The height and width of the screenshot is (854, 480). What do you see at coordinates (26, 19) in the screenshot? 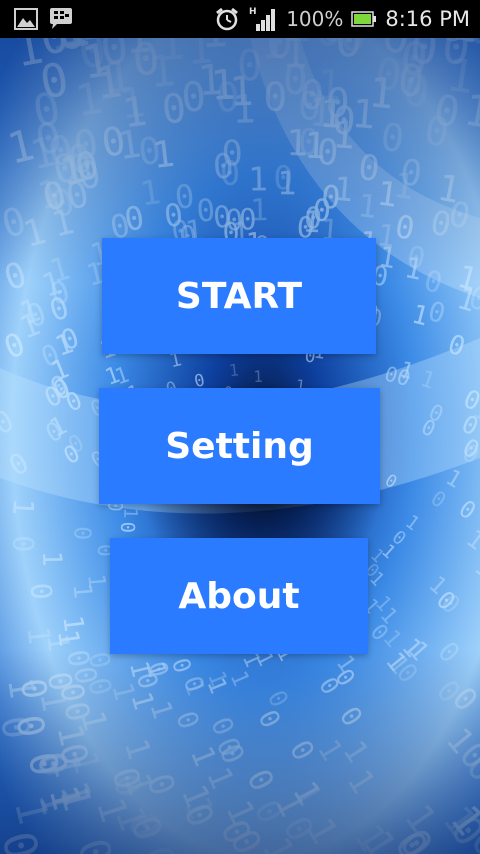
I see `gallery-icon` at bounding box center [26, 19].